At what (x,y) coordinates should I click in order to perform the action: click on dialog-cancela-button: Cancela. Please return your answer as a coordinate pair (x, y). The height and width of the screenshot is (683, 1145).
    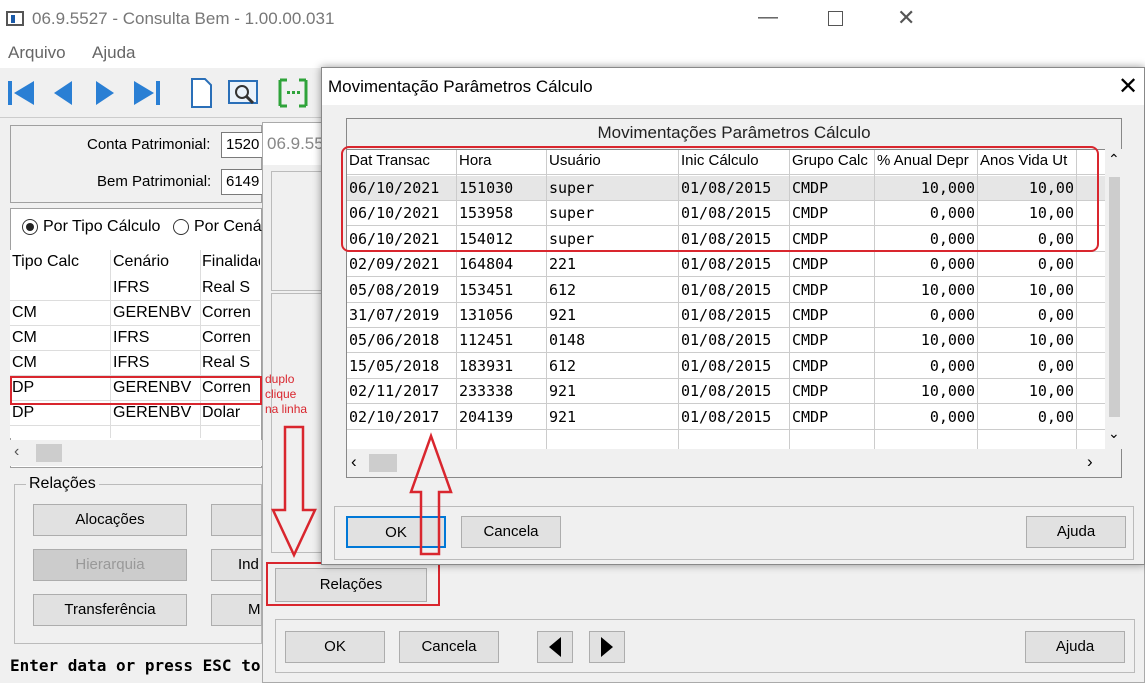
    Looking at the image, I should click on (511, 532).